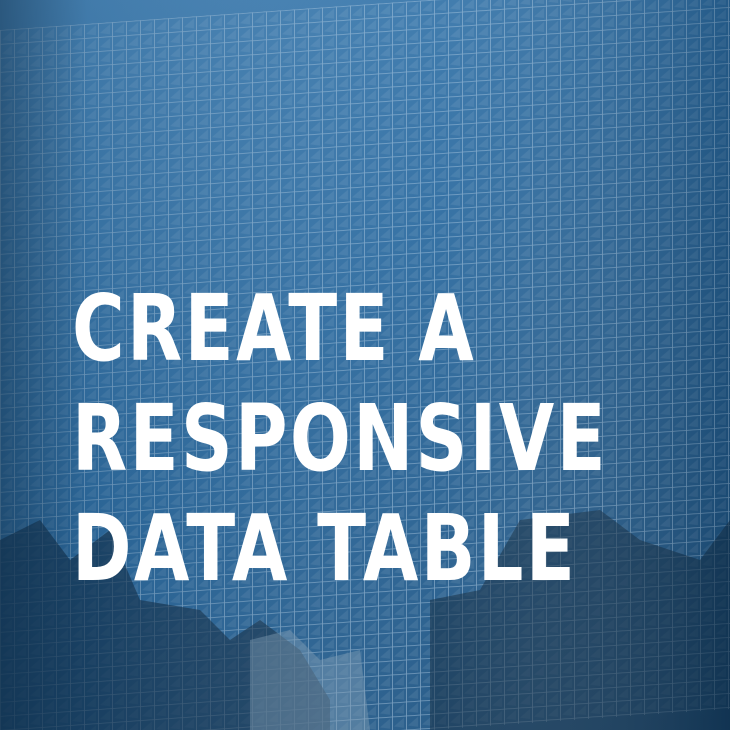 The width and height of the screenshot is (730, 730). I want to click on headline-line-1: CREATE A, so click(274, 328).